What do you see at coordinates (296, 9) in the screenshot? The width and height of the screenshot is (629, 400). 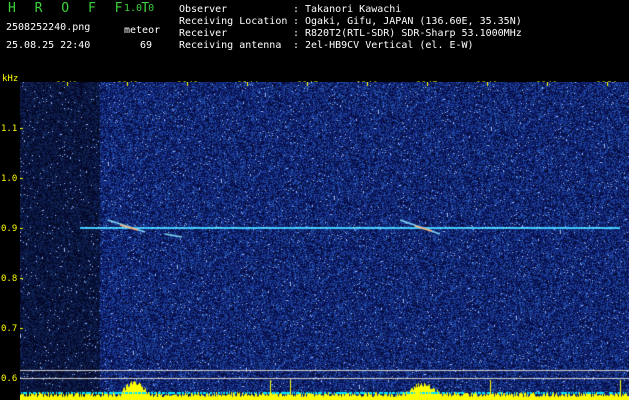 I see `observer-colon: :` at bounding box center [296, 9].